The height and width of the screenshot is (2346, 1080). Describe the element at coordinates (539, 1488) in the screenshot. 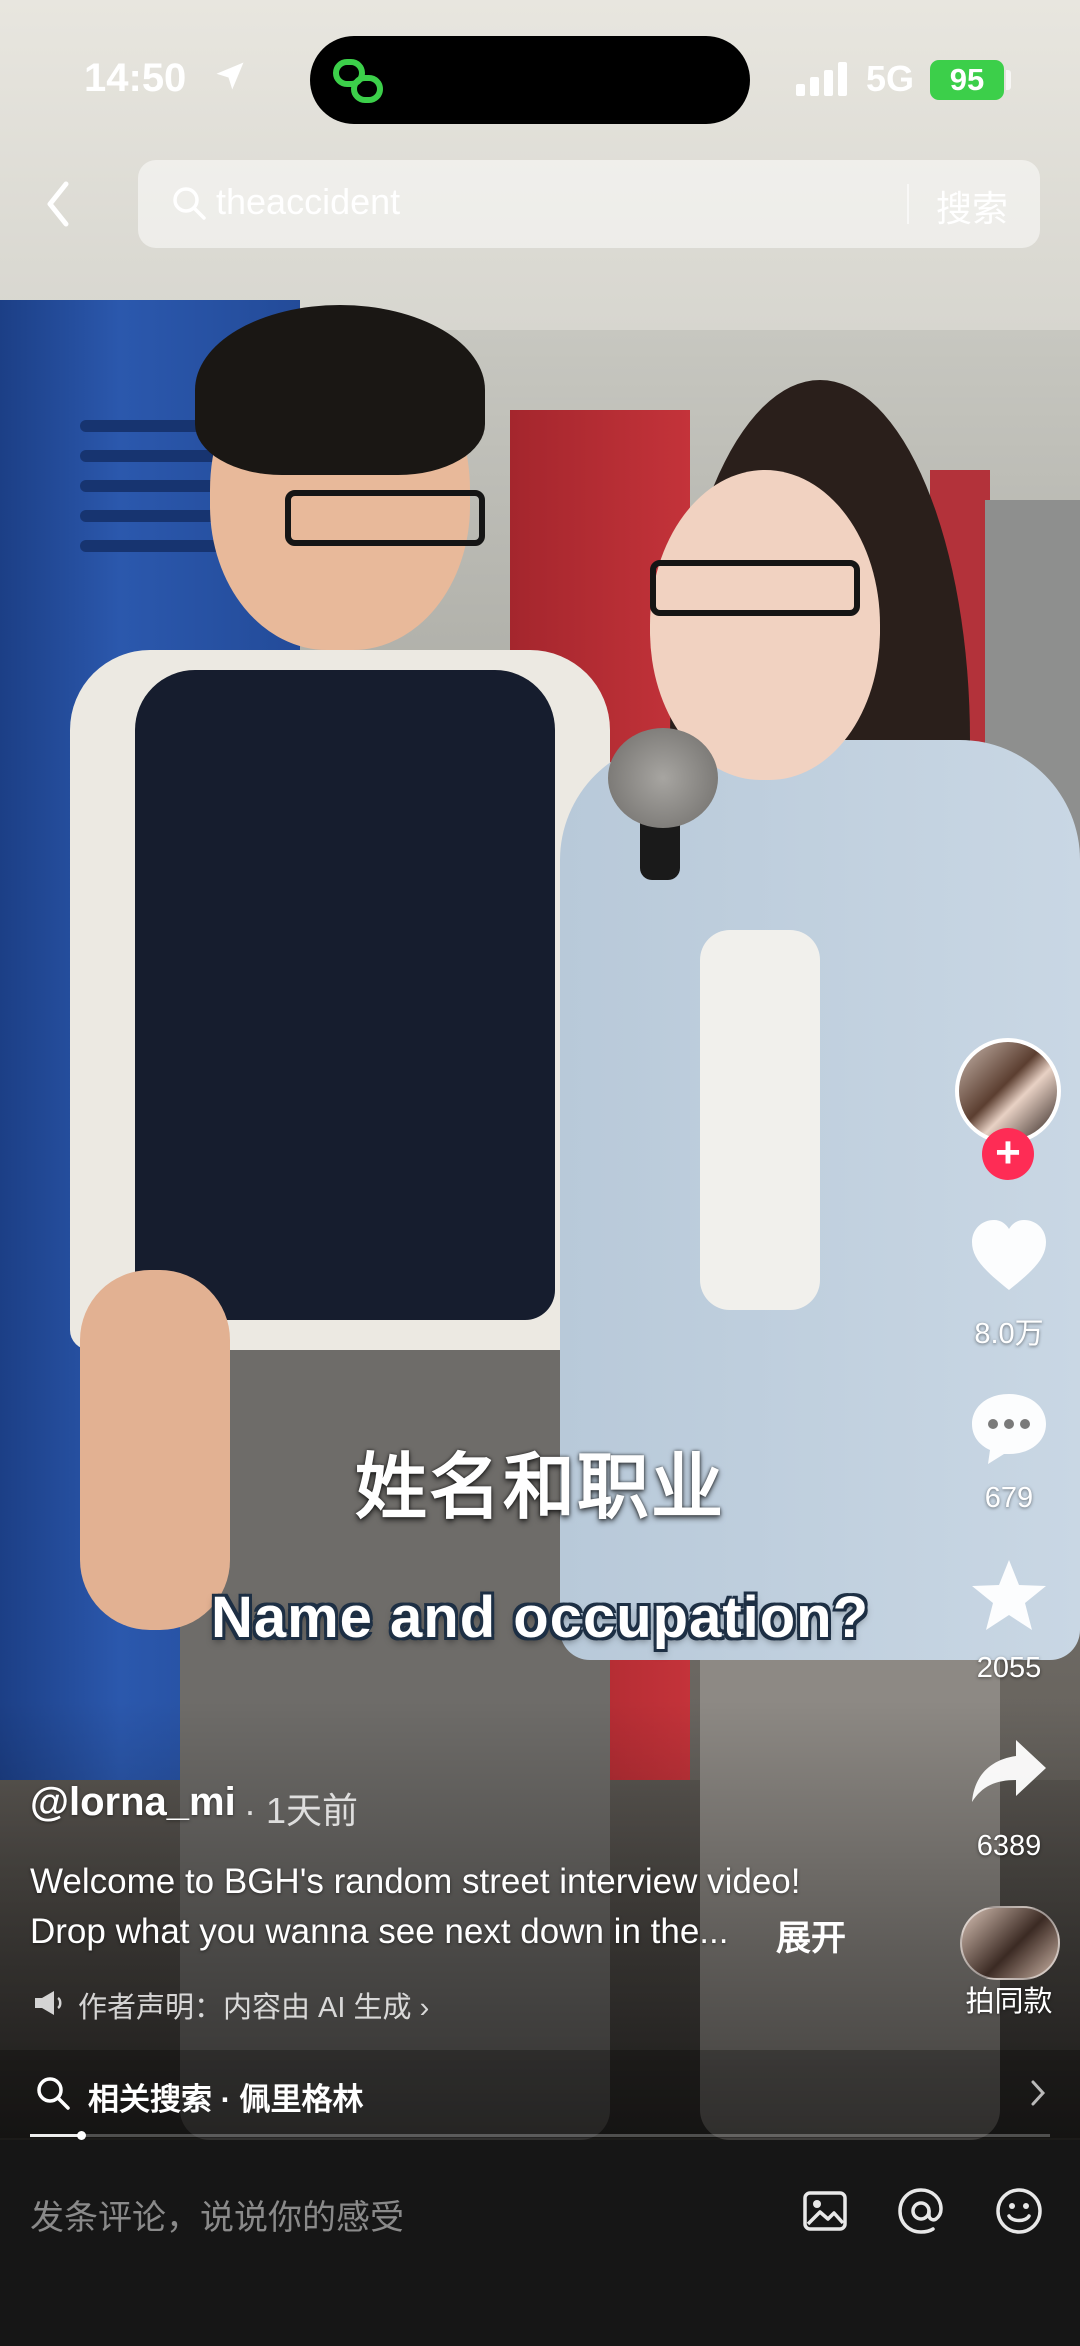

I see `subtitle-chinese: 姓名和职业` at that location.